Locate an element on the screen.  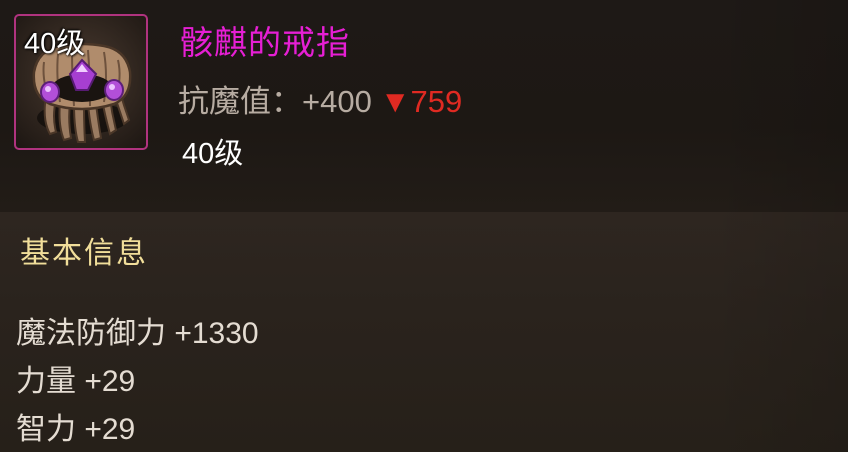
attribute-list: 魔法防御力 +1330 力量 +29 智力 +29 is located at coordinates (137, 380).